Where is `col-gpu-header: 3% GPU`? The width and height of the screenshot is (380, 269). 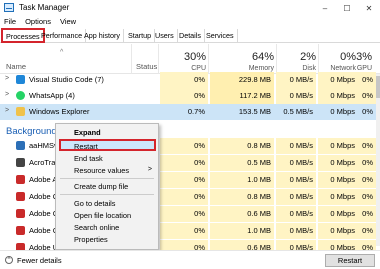
col-gpu-header: 3% GPU is located at coordinates (356, 61).